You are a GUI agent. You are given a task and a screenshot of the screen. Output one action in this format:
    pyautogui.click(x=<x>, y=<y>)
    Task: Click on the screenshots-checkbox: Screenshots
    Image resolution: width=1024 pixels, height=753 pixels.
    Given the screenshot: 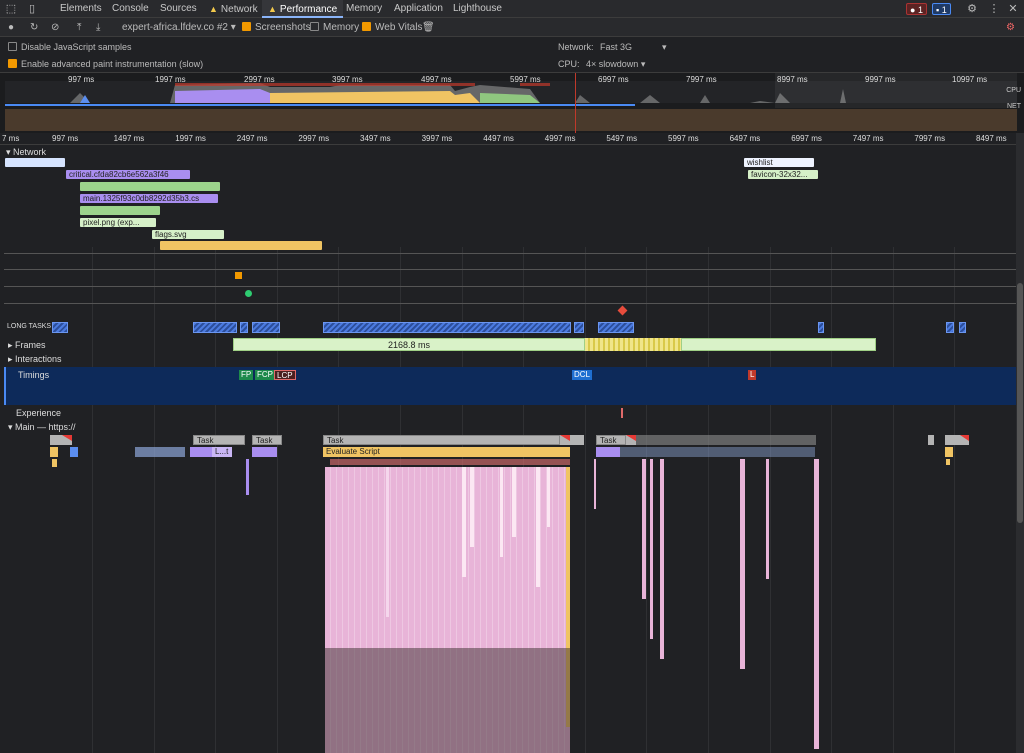 What is the action you would take?
    pyautogui.click(x=276, y=27)
    